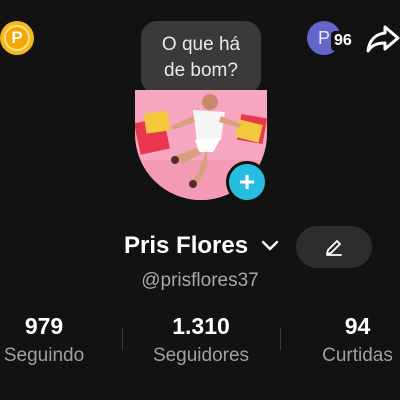  I want to click on coin-letter: P, so click(17, 38).